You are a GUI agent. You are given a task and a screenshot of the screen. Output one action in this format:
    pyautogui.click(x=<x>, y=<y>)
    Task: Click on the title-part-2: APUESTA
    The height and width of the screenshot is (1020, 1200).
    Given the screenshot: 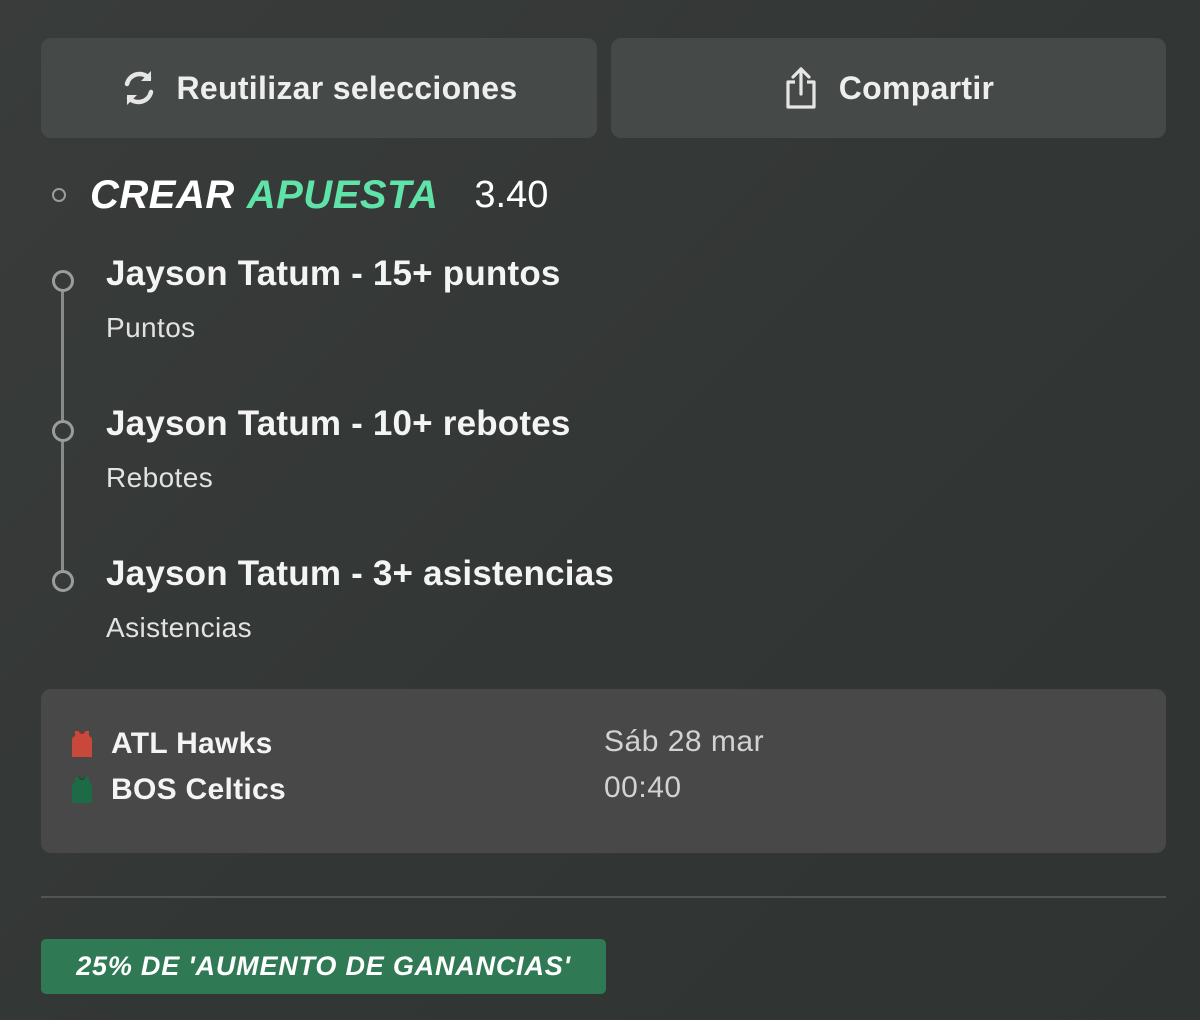 What is the action you would take?
    pyautogui.click(x=342, y=194)
    